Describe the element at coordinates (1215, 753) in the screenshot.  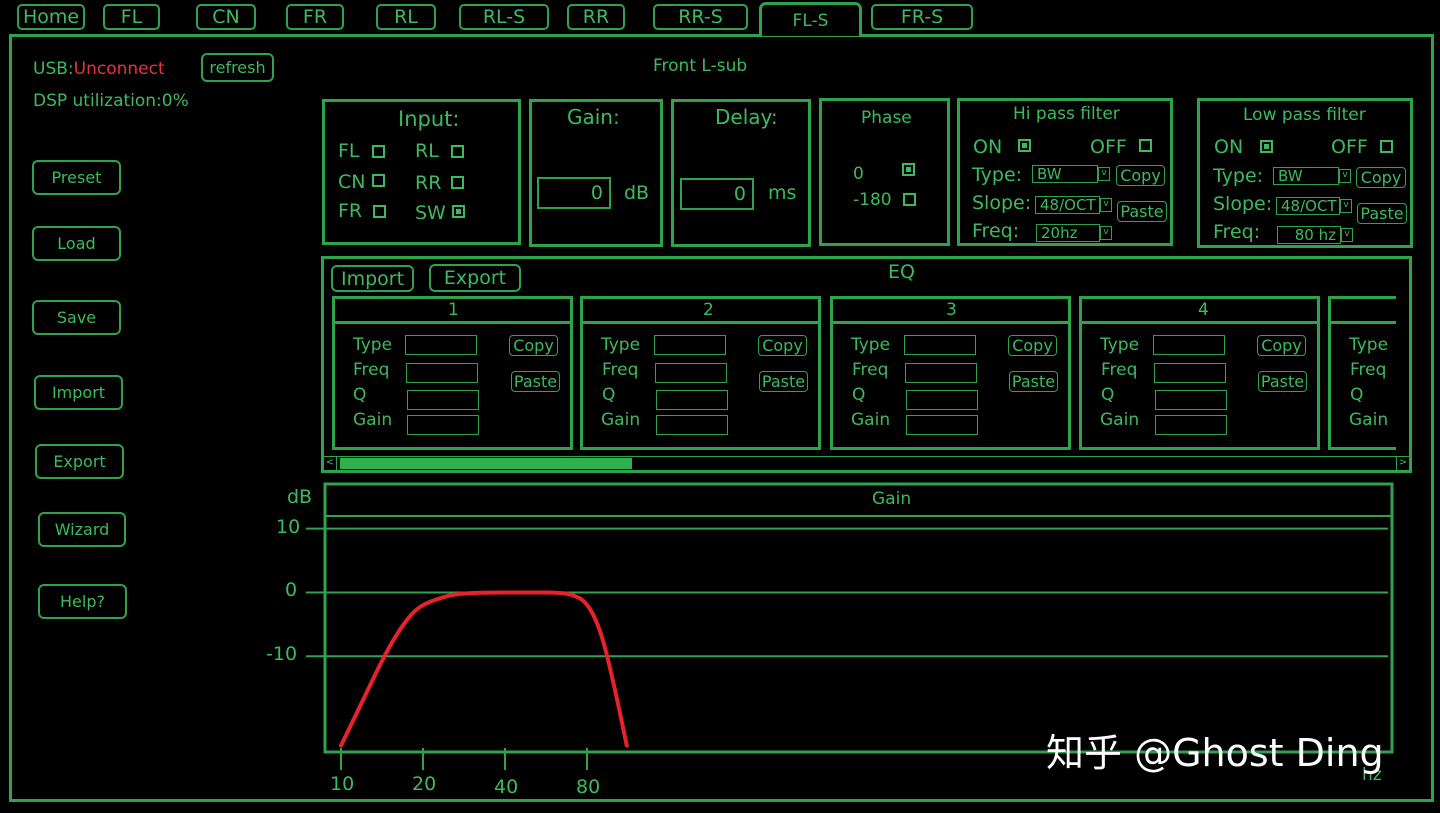
I see `watermark: 知乎 @Ghost Ding` at that location.